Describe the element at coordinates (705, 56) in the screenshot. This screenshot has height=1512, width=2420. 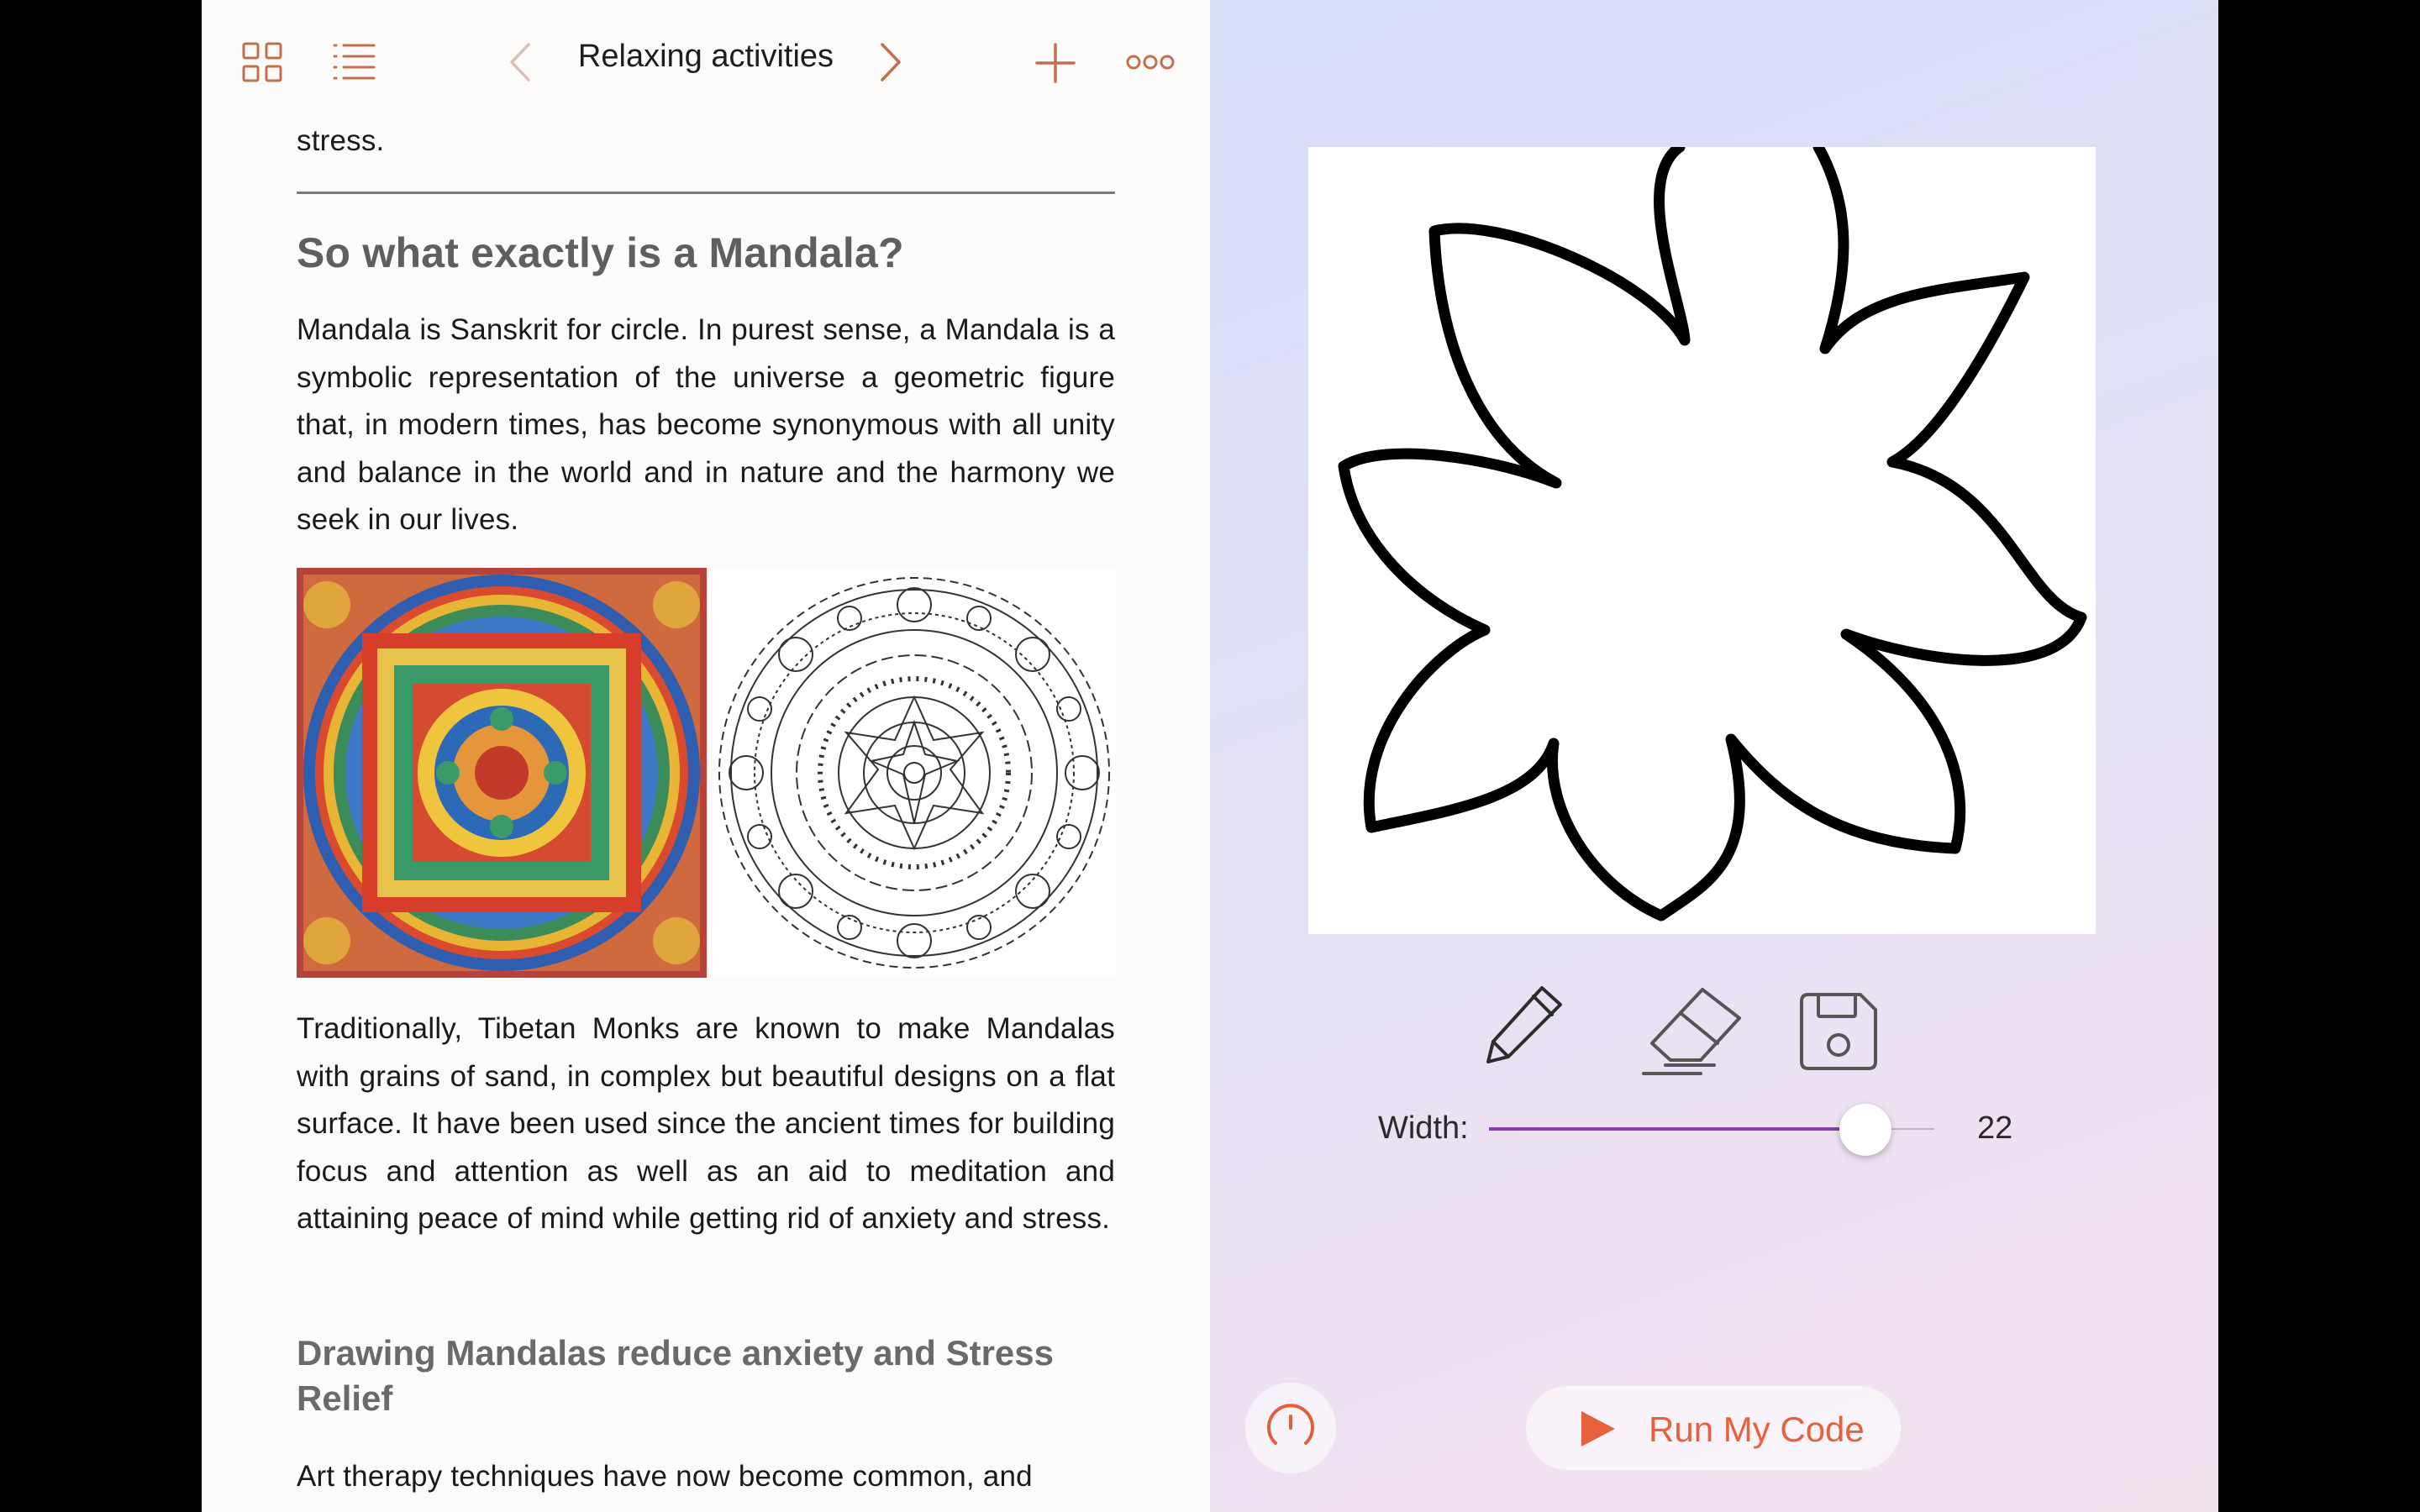
I see `document-title: Relaxing activities` at that location.